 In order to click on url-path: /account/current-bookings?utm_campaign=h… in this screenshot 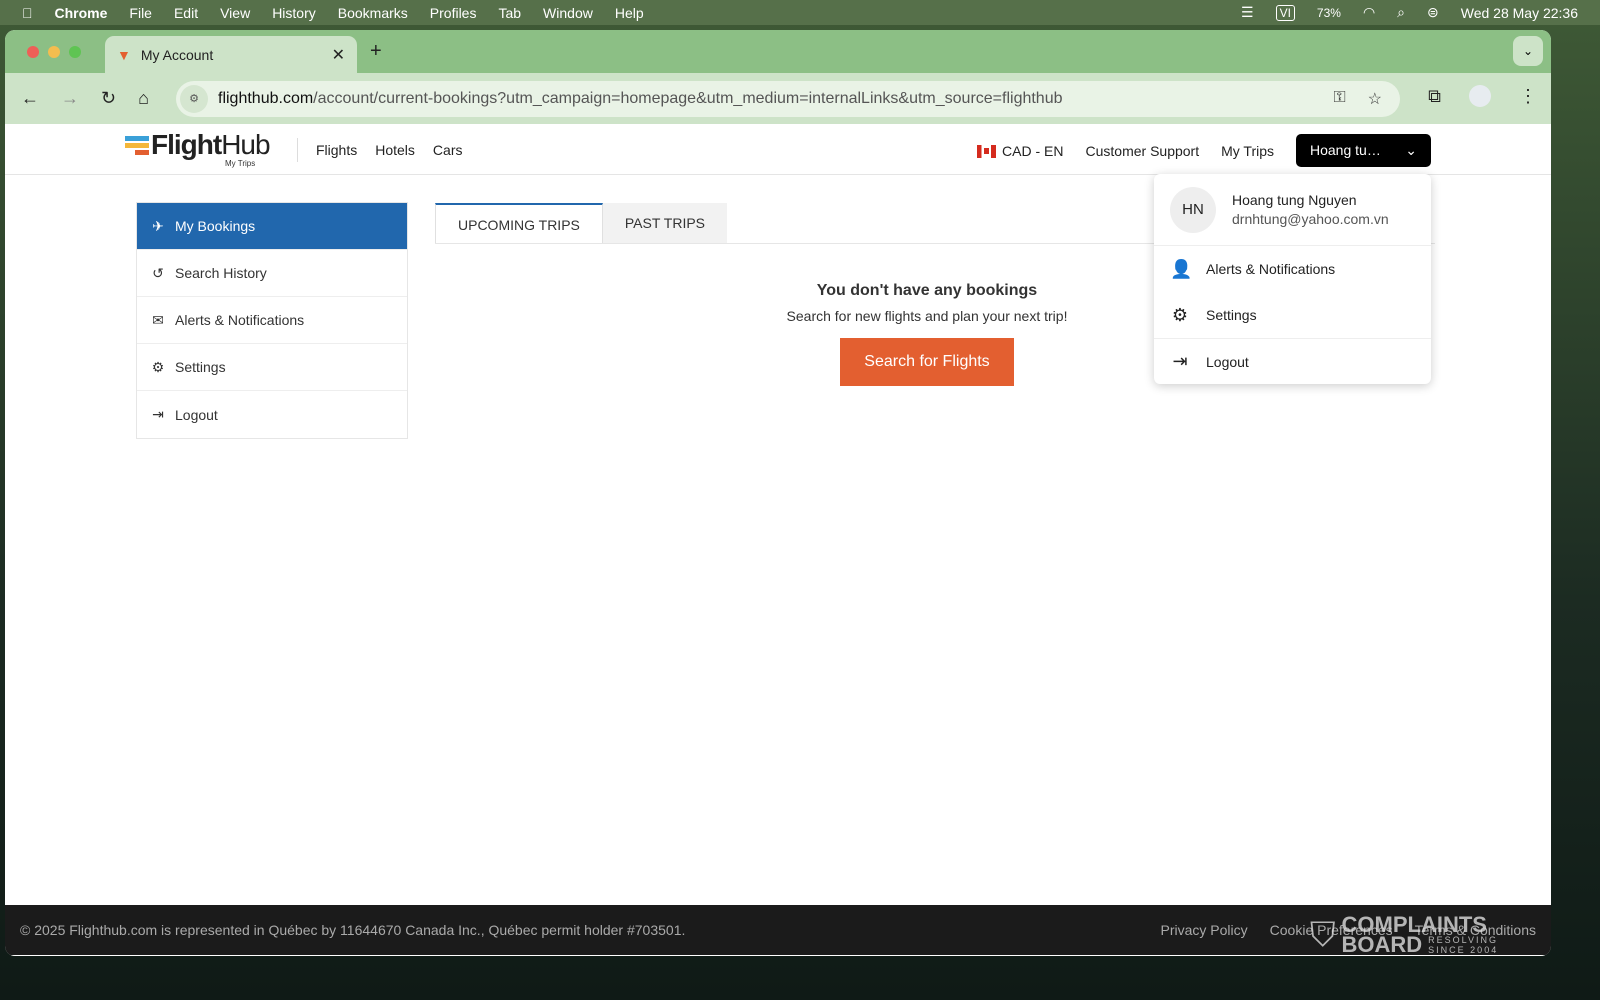, I will do `click(688, 98)`.